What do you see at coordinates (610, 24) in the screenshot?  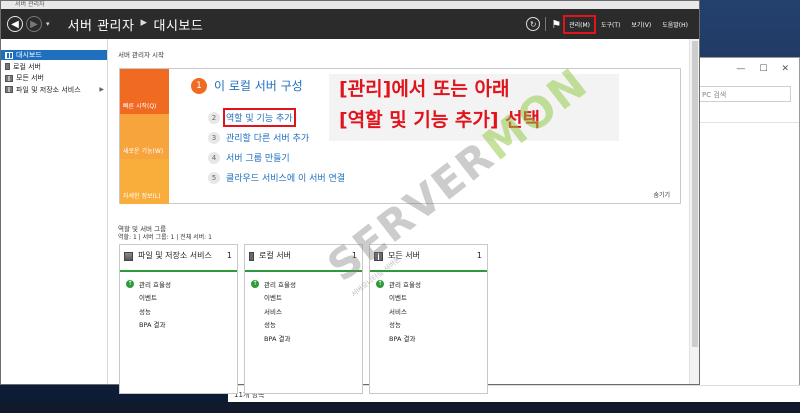 I see `menu-tools: 도구(T)` at bounding box center [610, 24].